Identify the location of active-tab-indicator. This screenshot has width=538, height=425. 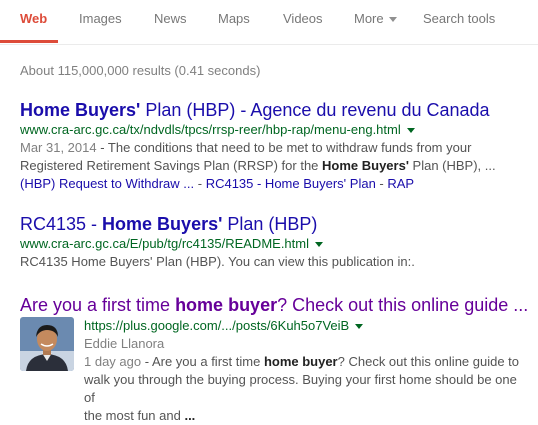
(29, 41).